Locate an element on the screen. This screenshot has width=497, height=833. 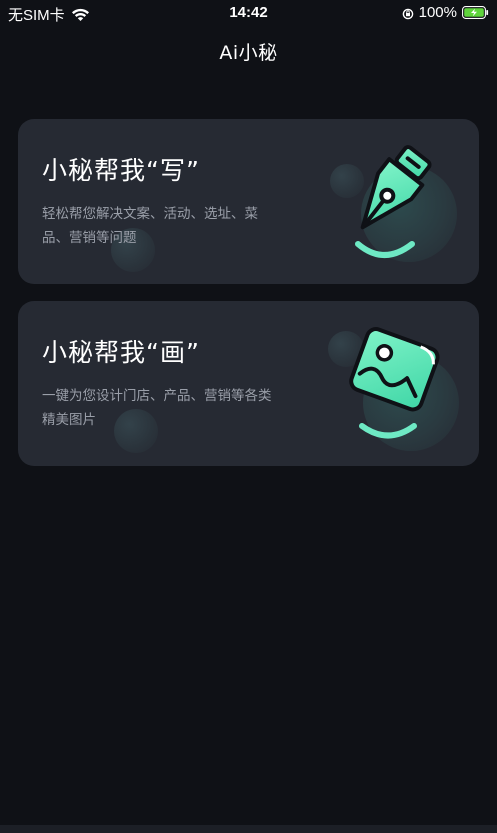
orientation-lock-icon is located at coordinates (408, 13).